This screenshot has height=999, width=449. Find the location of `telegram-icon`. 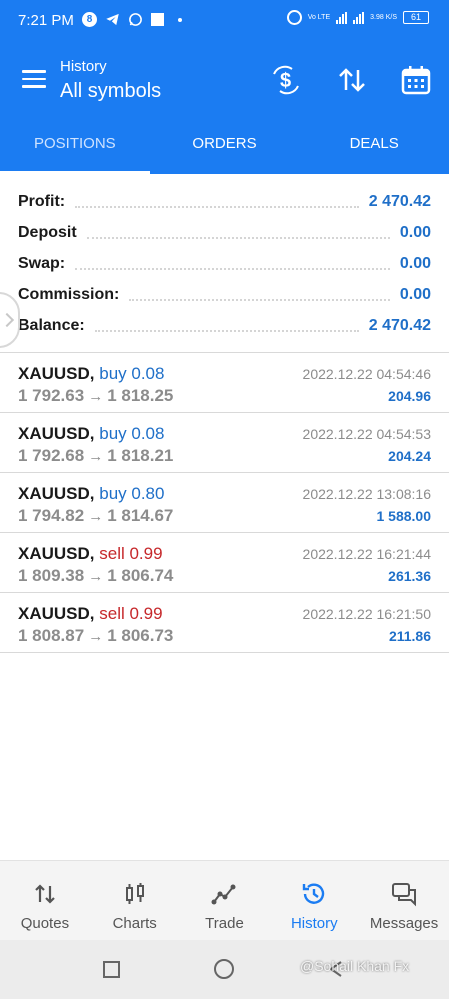

telegram-icon is located at coordinates (112, 19).